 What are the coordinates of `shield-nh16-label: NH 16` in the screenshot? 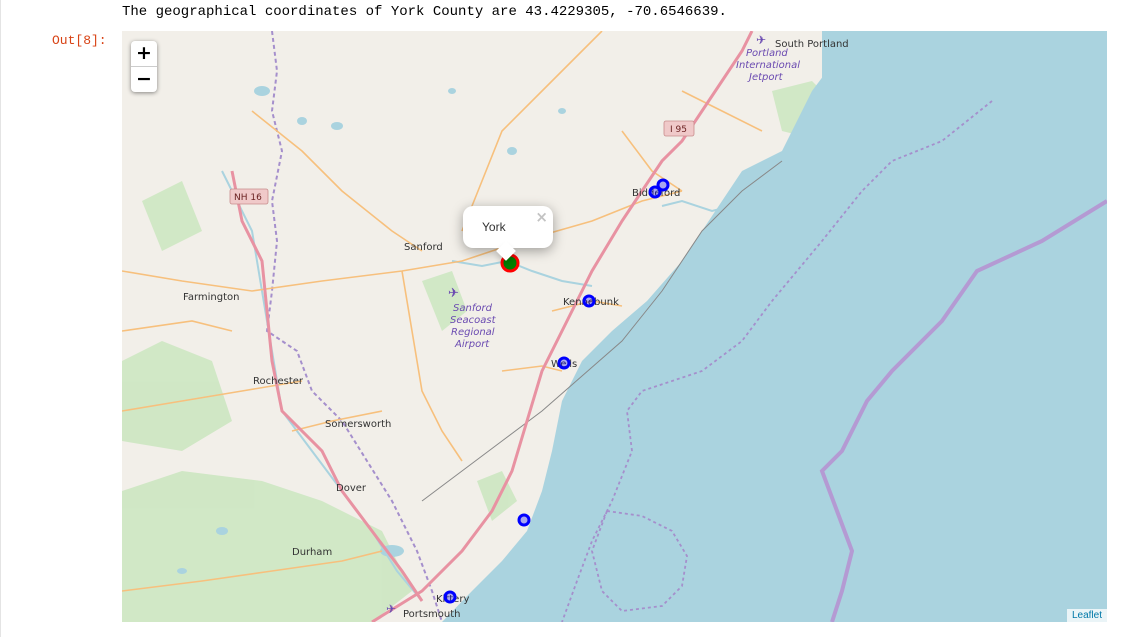 It's located at (248, 198).